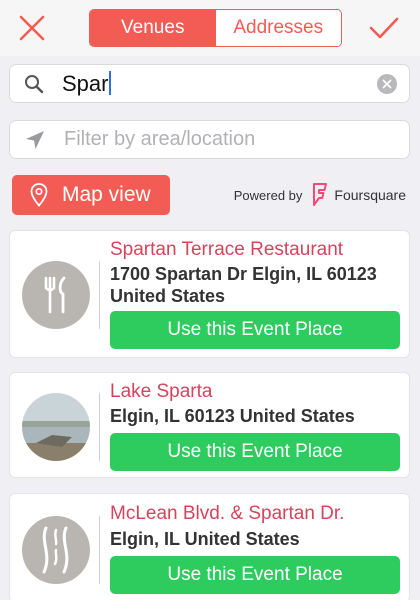 The image size is (420, 600). What do you see at coordinates (110, 82) in the screenshot?
I see `text-cursor` at bounding box center [110, 82].